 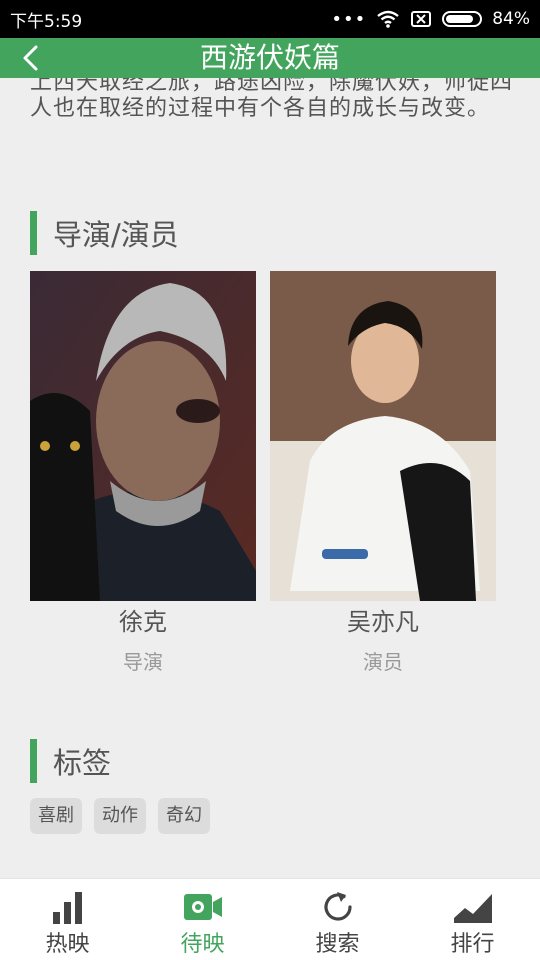 I want to click on tab-label: 搜索, so click(x=337, y=944).